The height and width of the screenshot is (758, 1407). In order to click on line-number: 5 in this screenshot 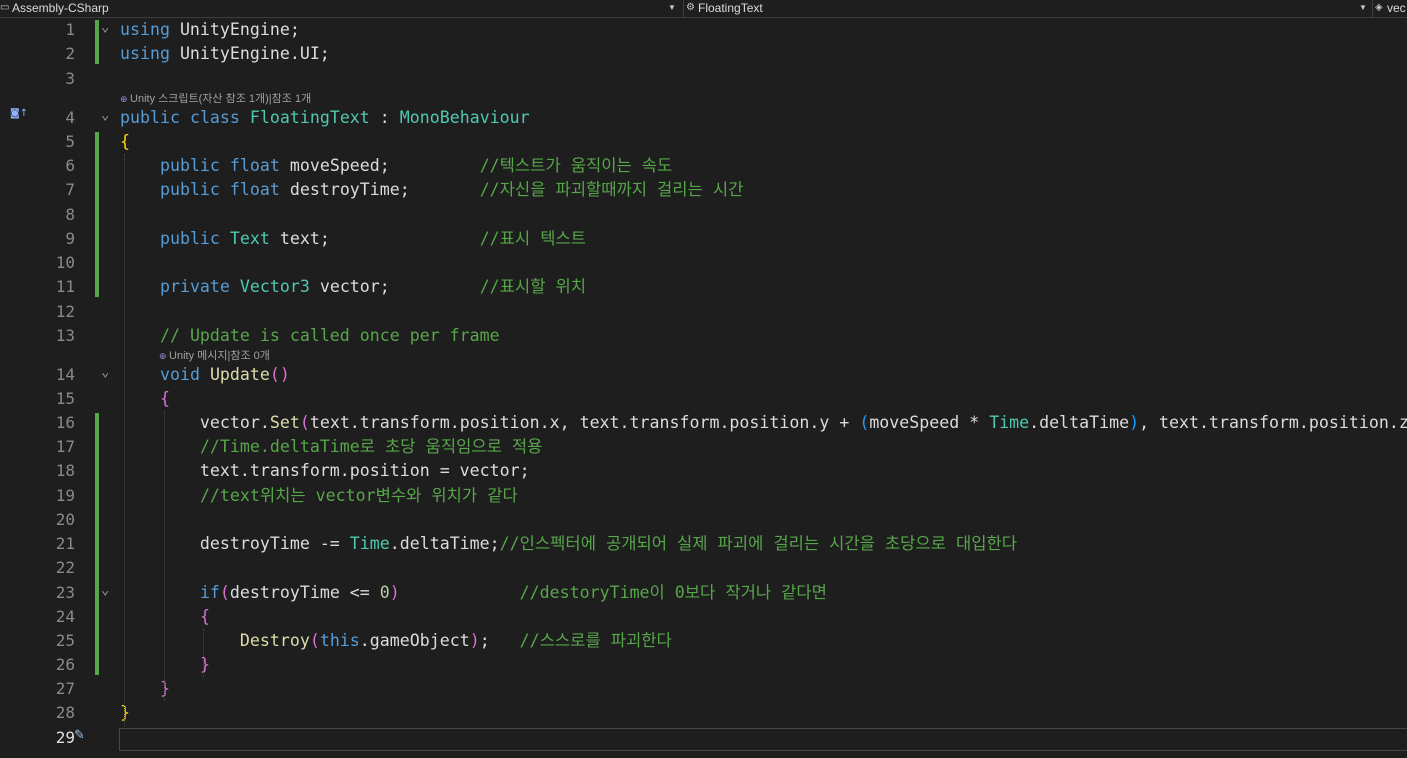, I will do `click(70, 141)`.